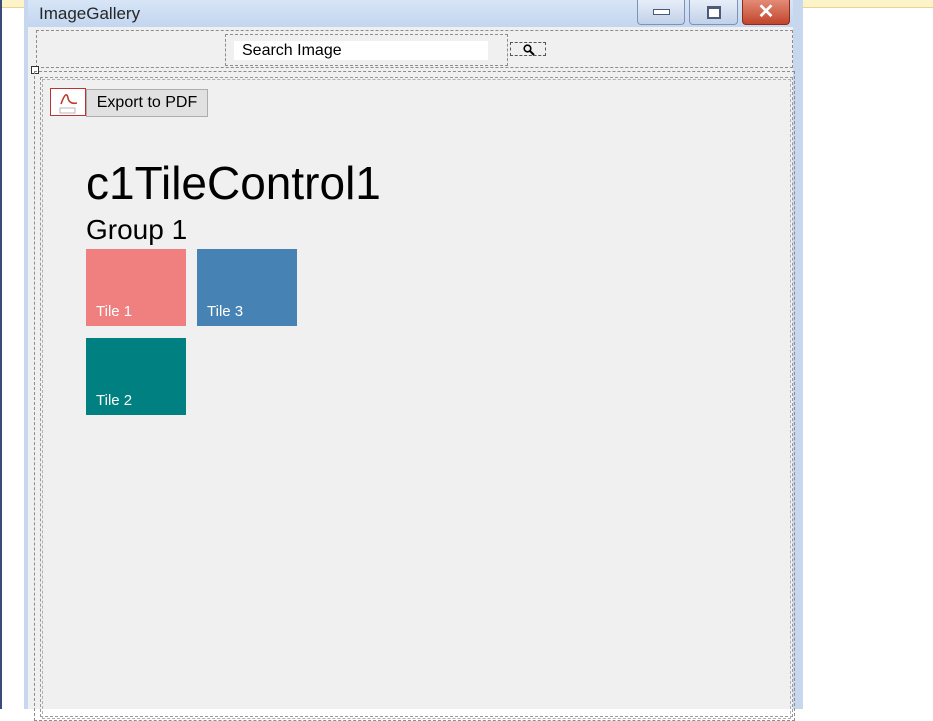 The image size is (933, 721). I want to click on minimize-icon, so click(661, 12).